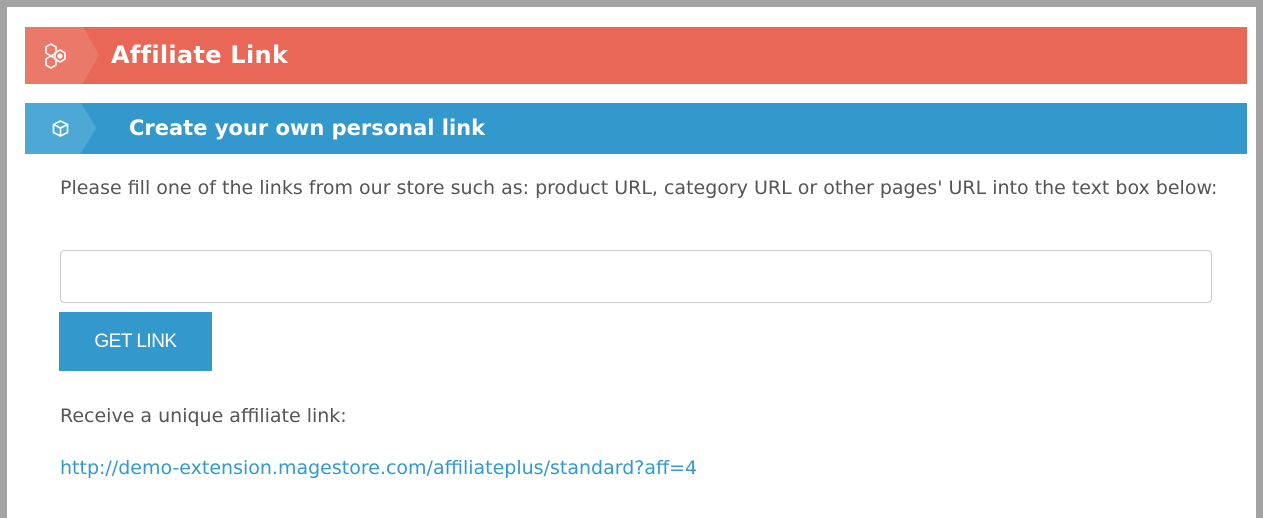 The width and height of the screenshot is (1263, 518). I want to click on panel-title: Affiliate Link, so click(200, 55).